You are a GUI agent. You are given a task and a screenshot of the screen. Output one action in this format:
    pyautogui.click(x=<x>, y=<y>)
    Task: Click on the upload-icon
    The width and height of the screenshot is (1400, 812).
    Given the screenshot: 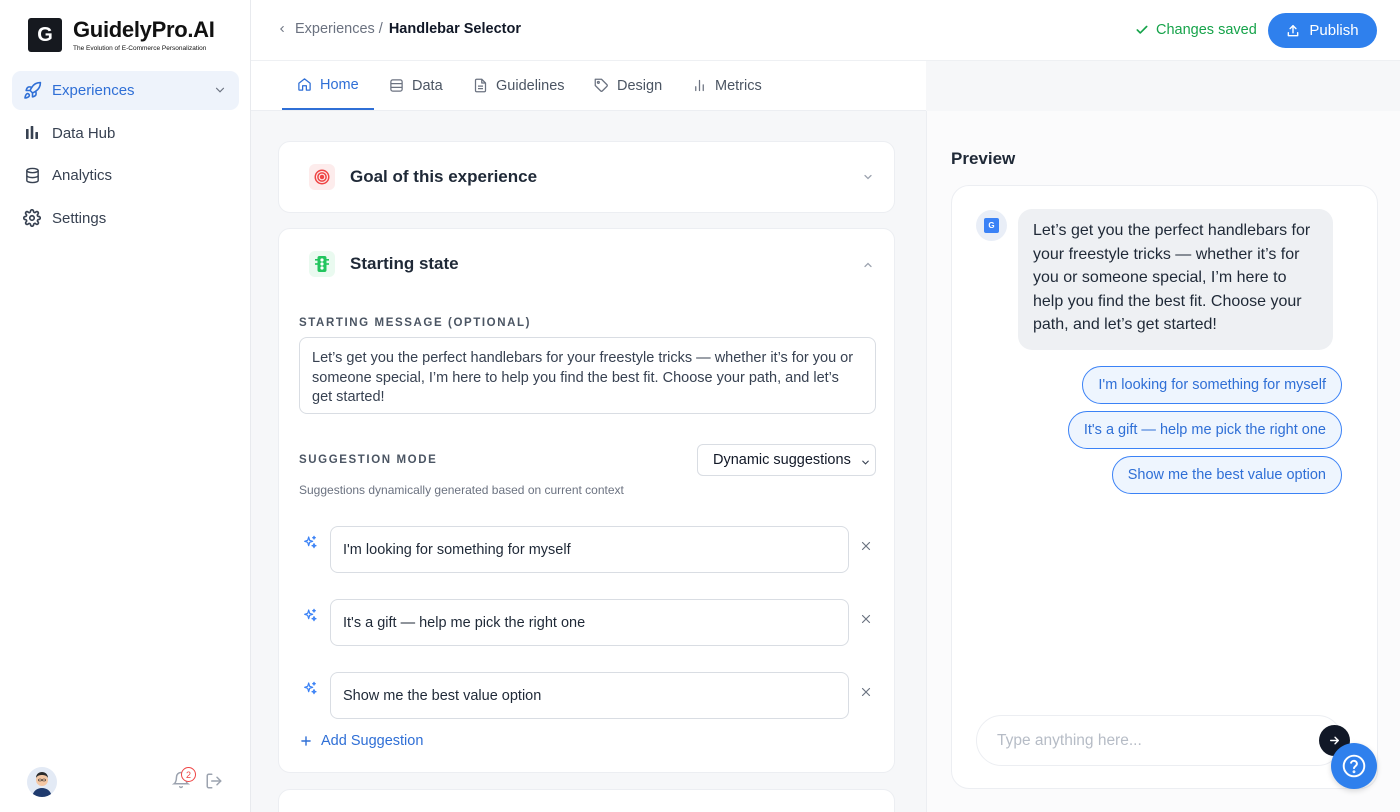 What is the action you would take?
    pyautogui.click(x=1297, y=31)
    